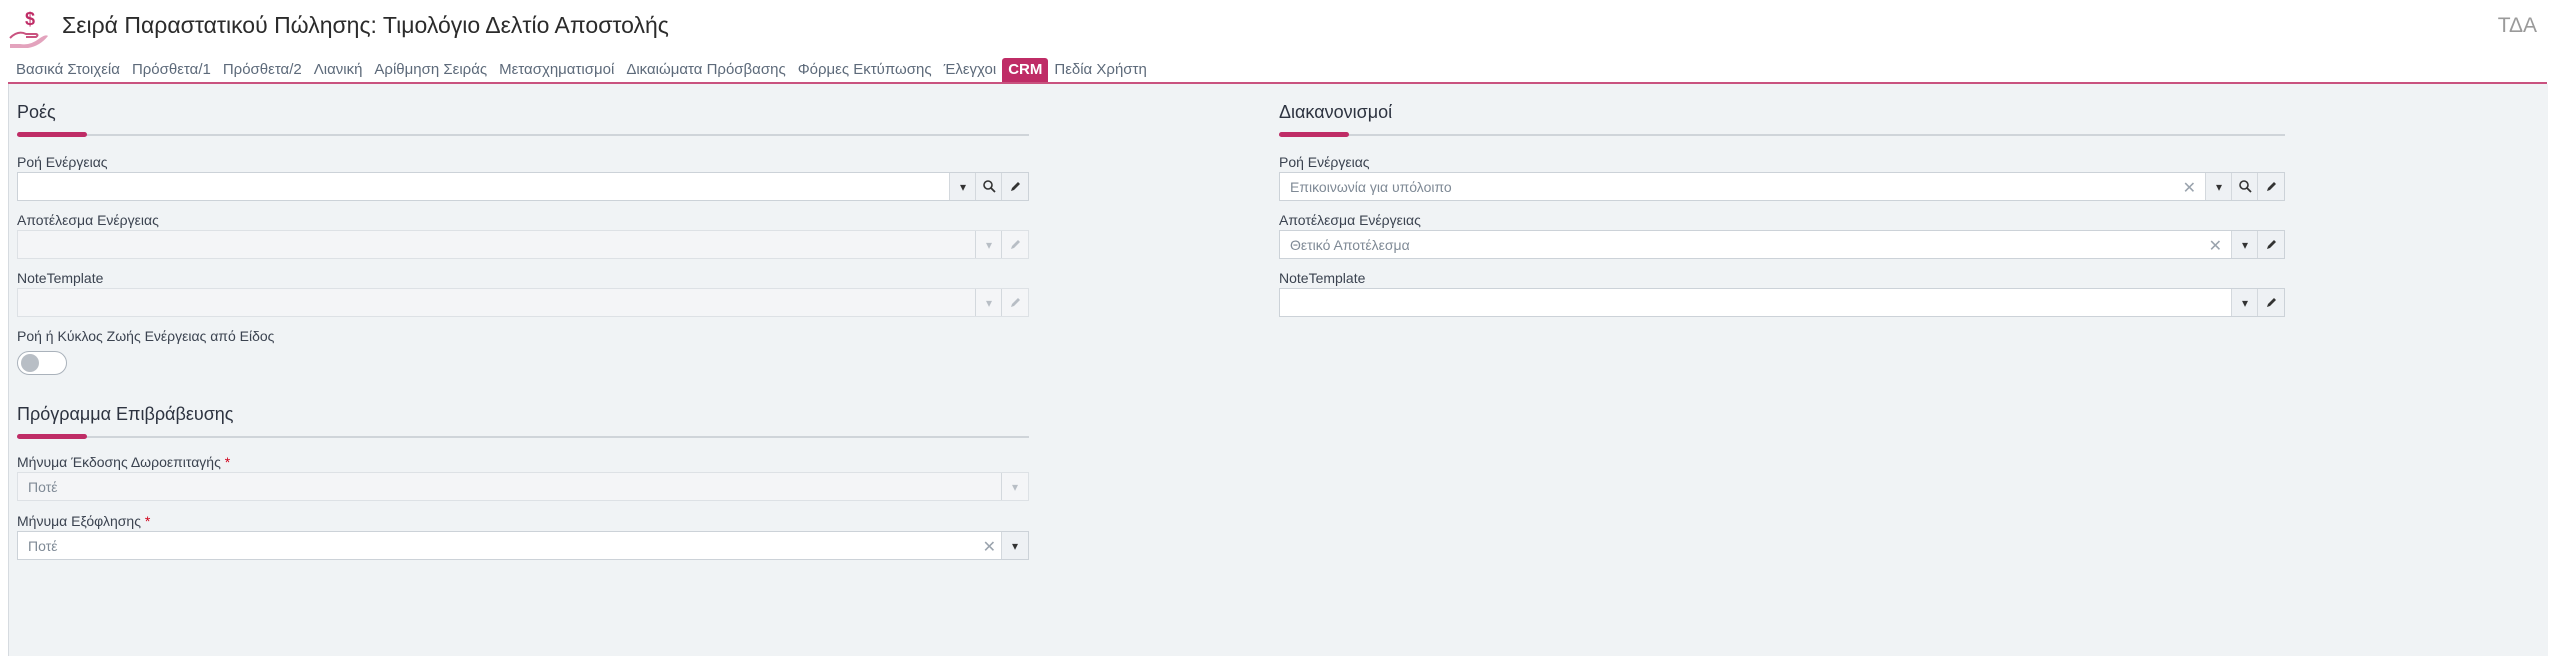 This screenshot has height=656, width=2555. I want to click on section-title-settlements: Διακανονισμοί, so click(1336, 112).